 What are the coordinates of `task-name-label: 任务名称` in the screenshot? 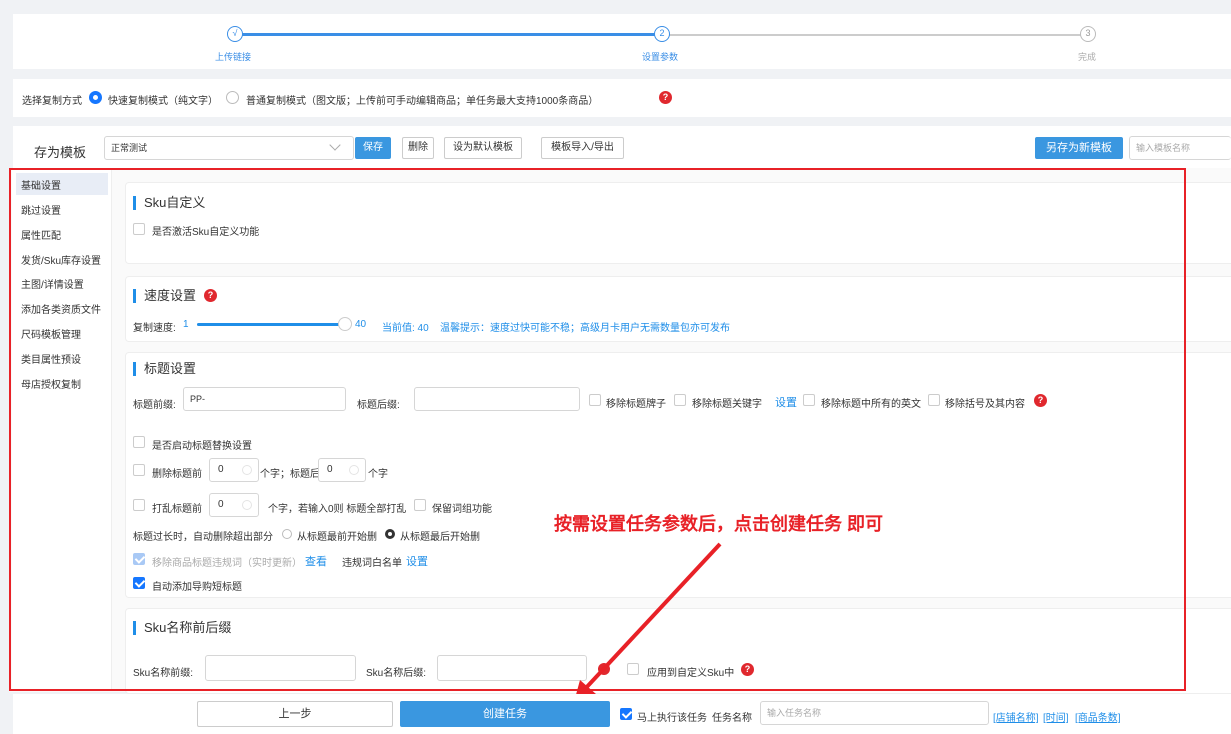 It's located at (732, 718).